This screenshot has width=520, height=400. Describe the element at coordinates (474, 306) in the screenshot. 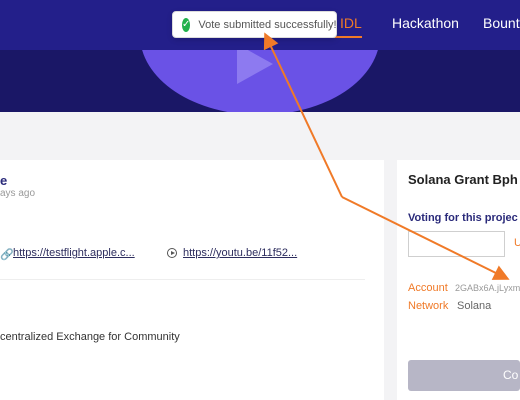

I see `network-value: Solana` at that location.